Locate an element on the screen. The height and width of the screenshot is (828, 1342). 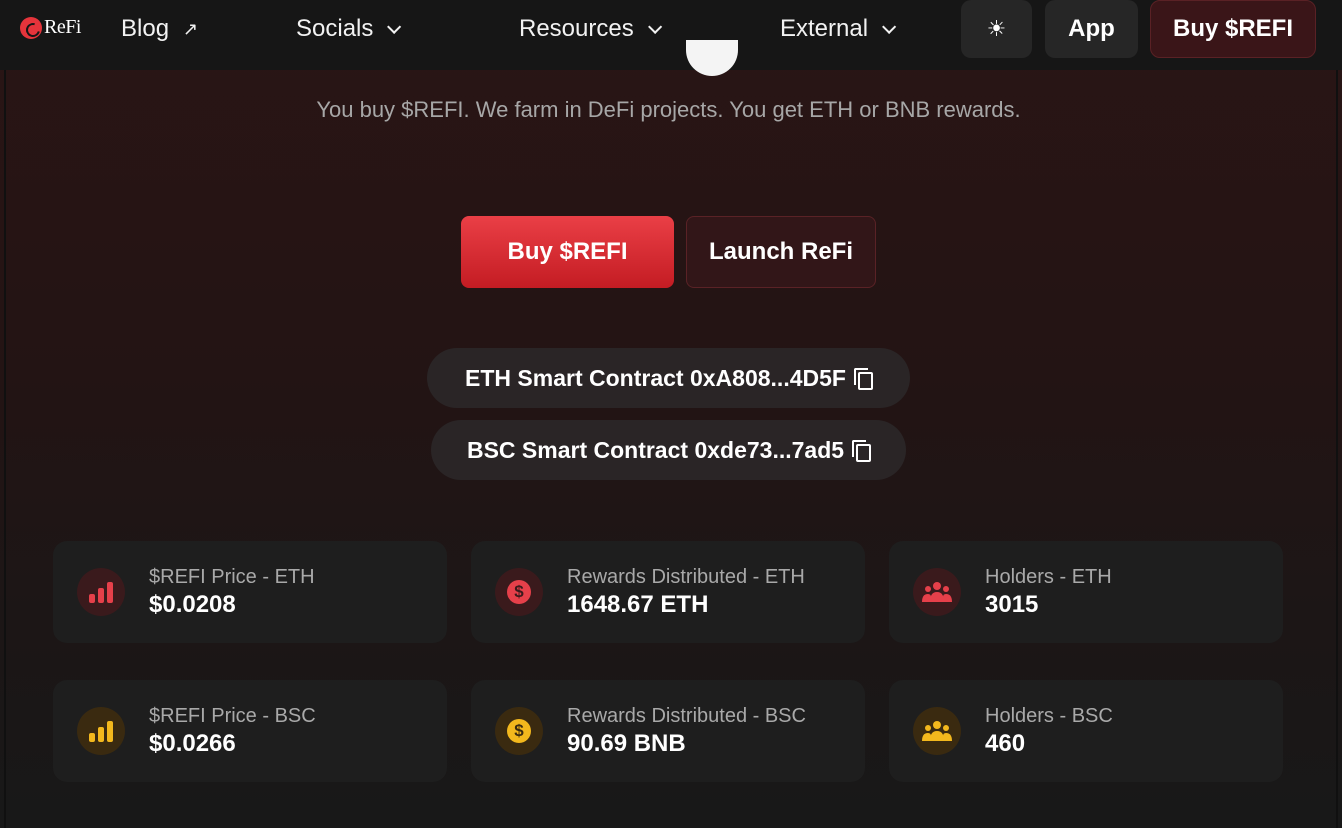
left-edge-line is located at coordinates (5, 449).